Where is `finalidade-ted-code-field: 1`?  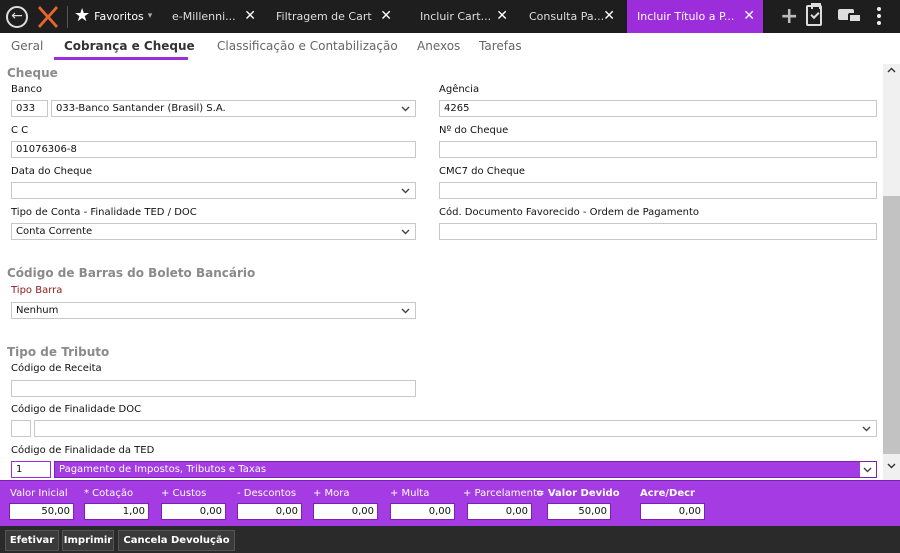 finalidade-ted-code-field: 1 is located at coordinates (31, 469).